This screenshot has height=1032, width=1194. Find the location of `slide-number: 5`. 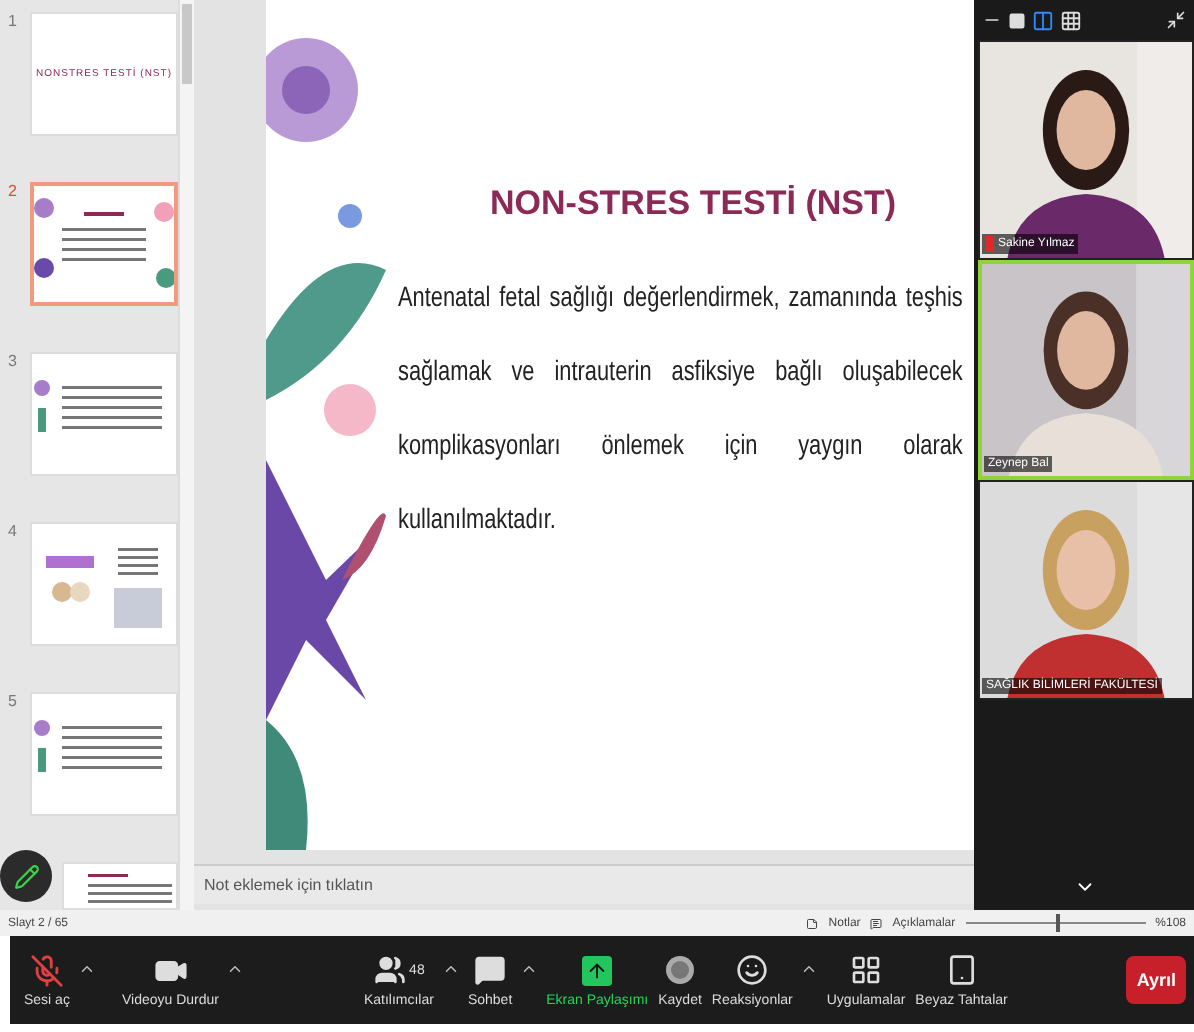

slide-number: 5 is located at coordinates (13, 703).